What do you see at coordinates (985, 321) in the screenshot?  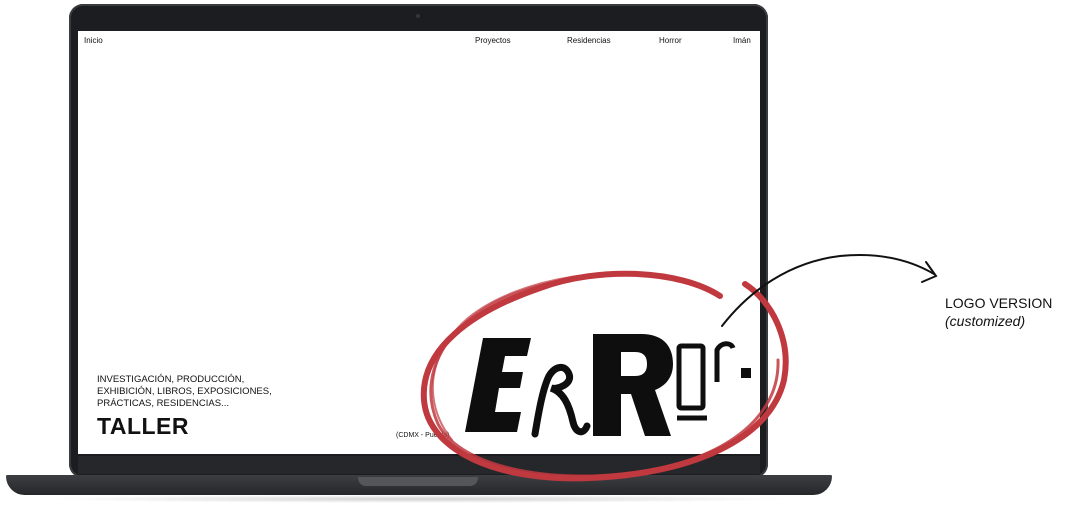 I see `annotation-subtitle: (customized)` at bounding box center [985, 321].